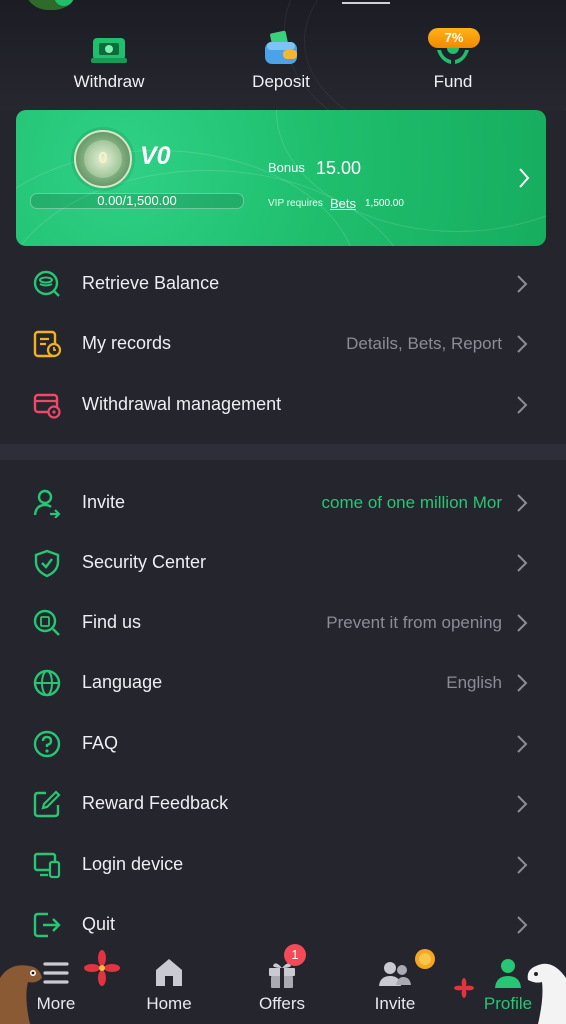 This screenshot has width=566, height=1024. Describe the element at coordinates (47, 503) in the screenshot. I see `invite-user-icon` at that location.